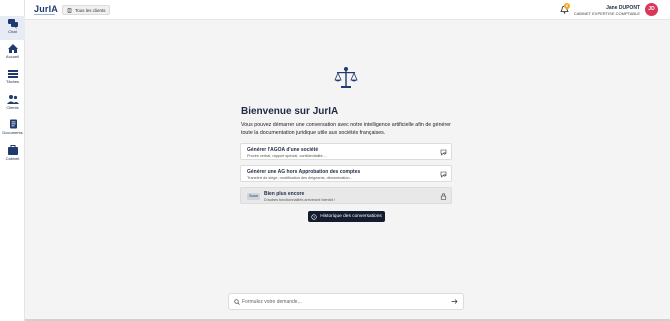 This screenshot has width=670, height=321. I want to click on notification-badge: 0, so click(567, 6).